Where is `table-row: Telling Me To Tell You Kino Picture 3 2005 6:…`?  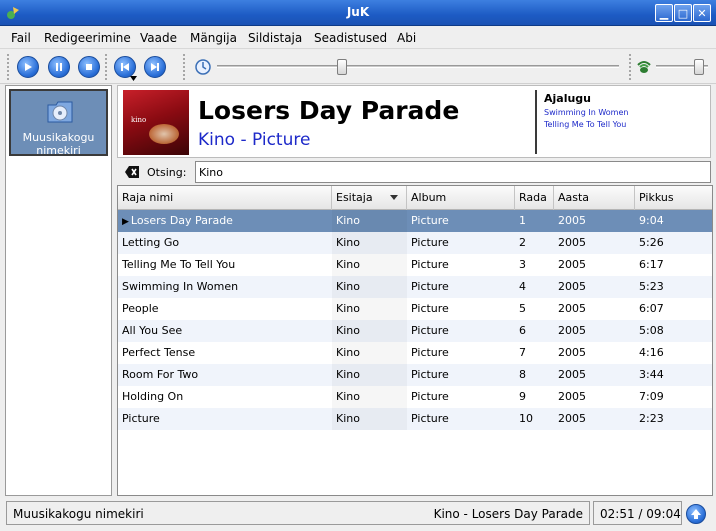 table-row: Telling Me To Tell You Kino Picture 3 2005 6:… is located at coordinates (415, 265).